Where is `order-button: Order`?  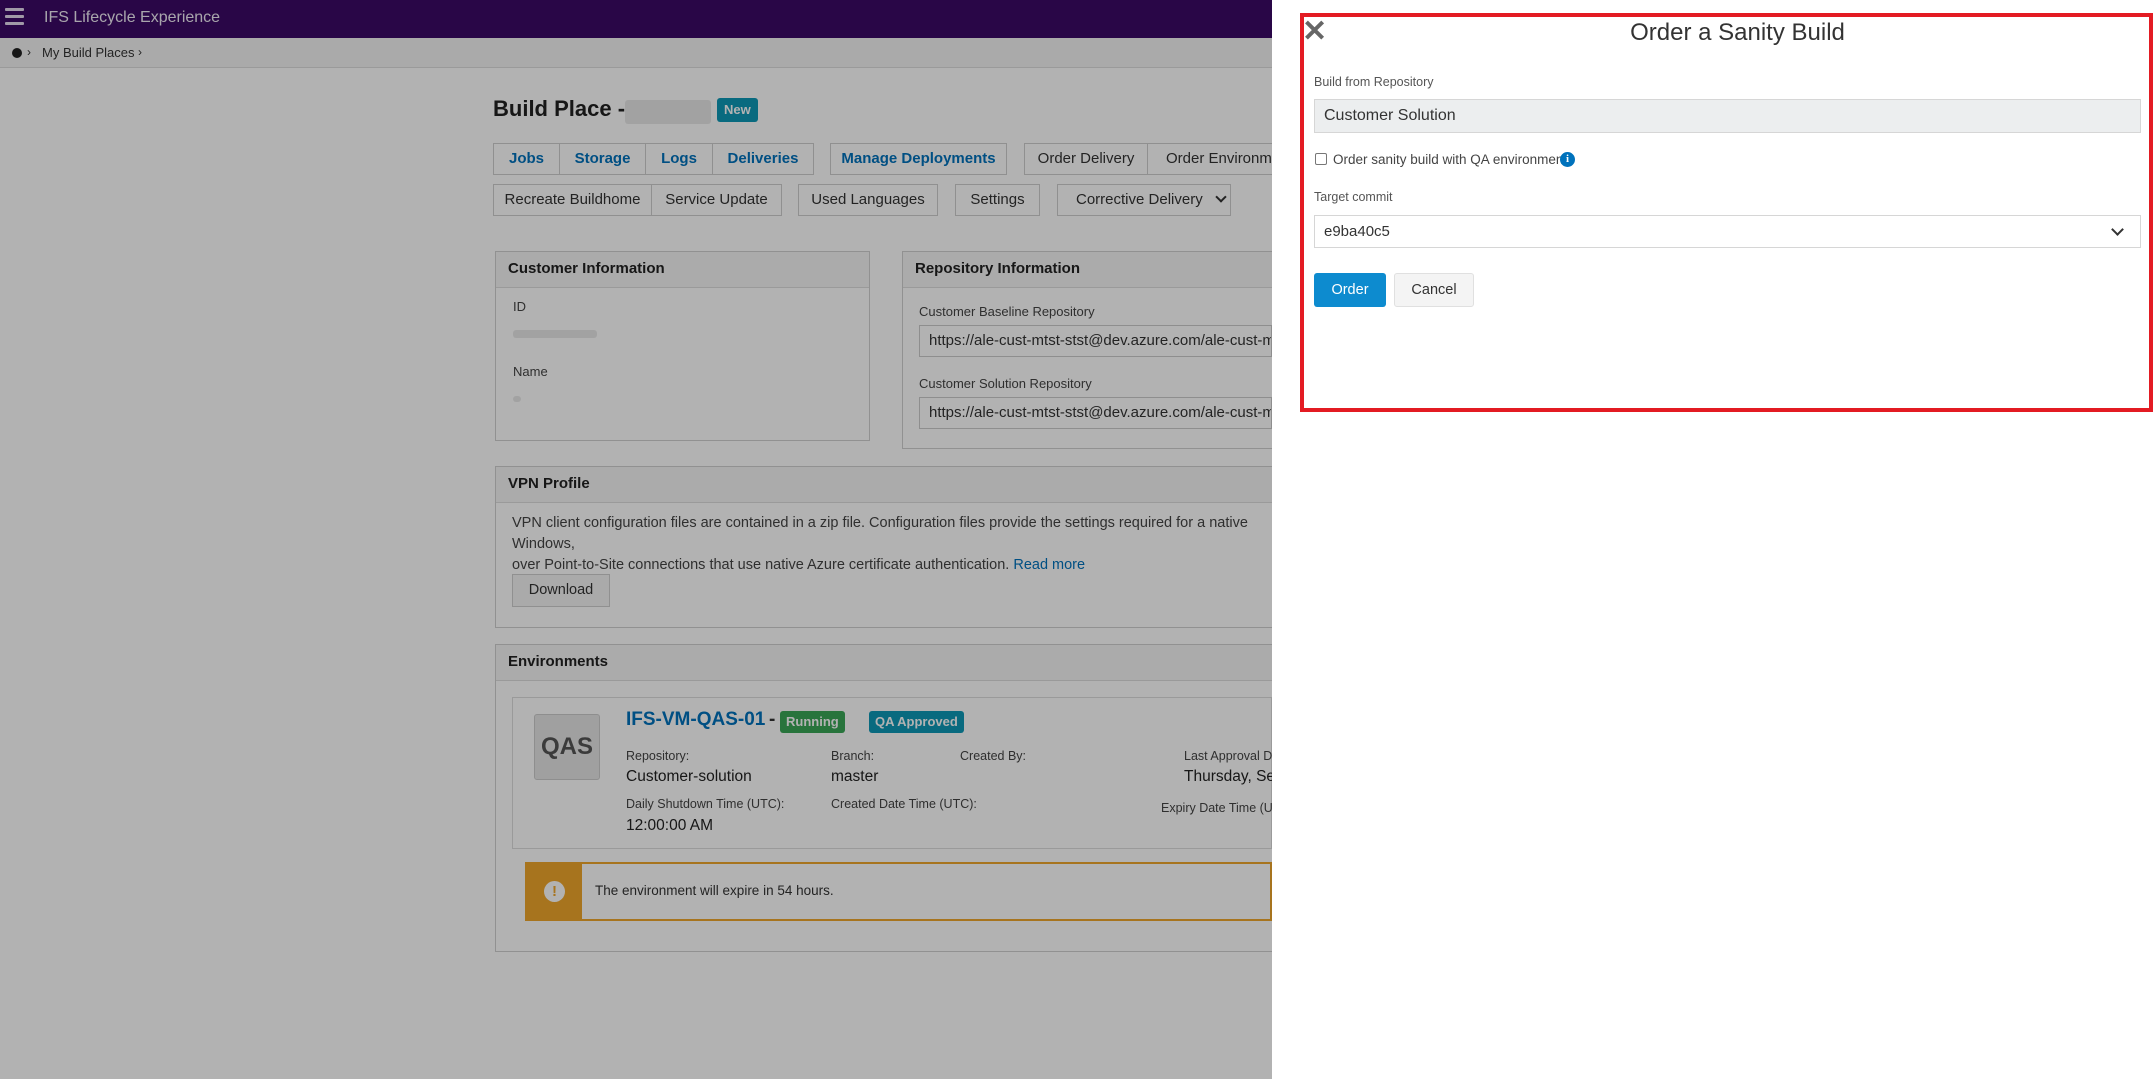
order-button: Order is located at coordinates (1350, 290).